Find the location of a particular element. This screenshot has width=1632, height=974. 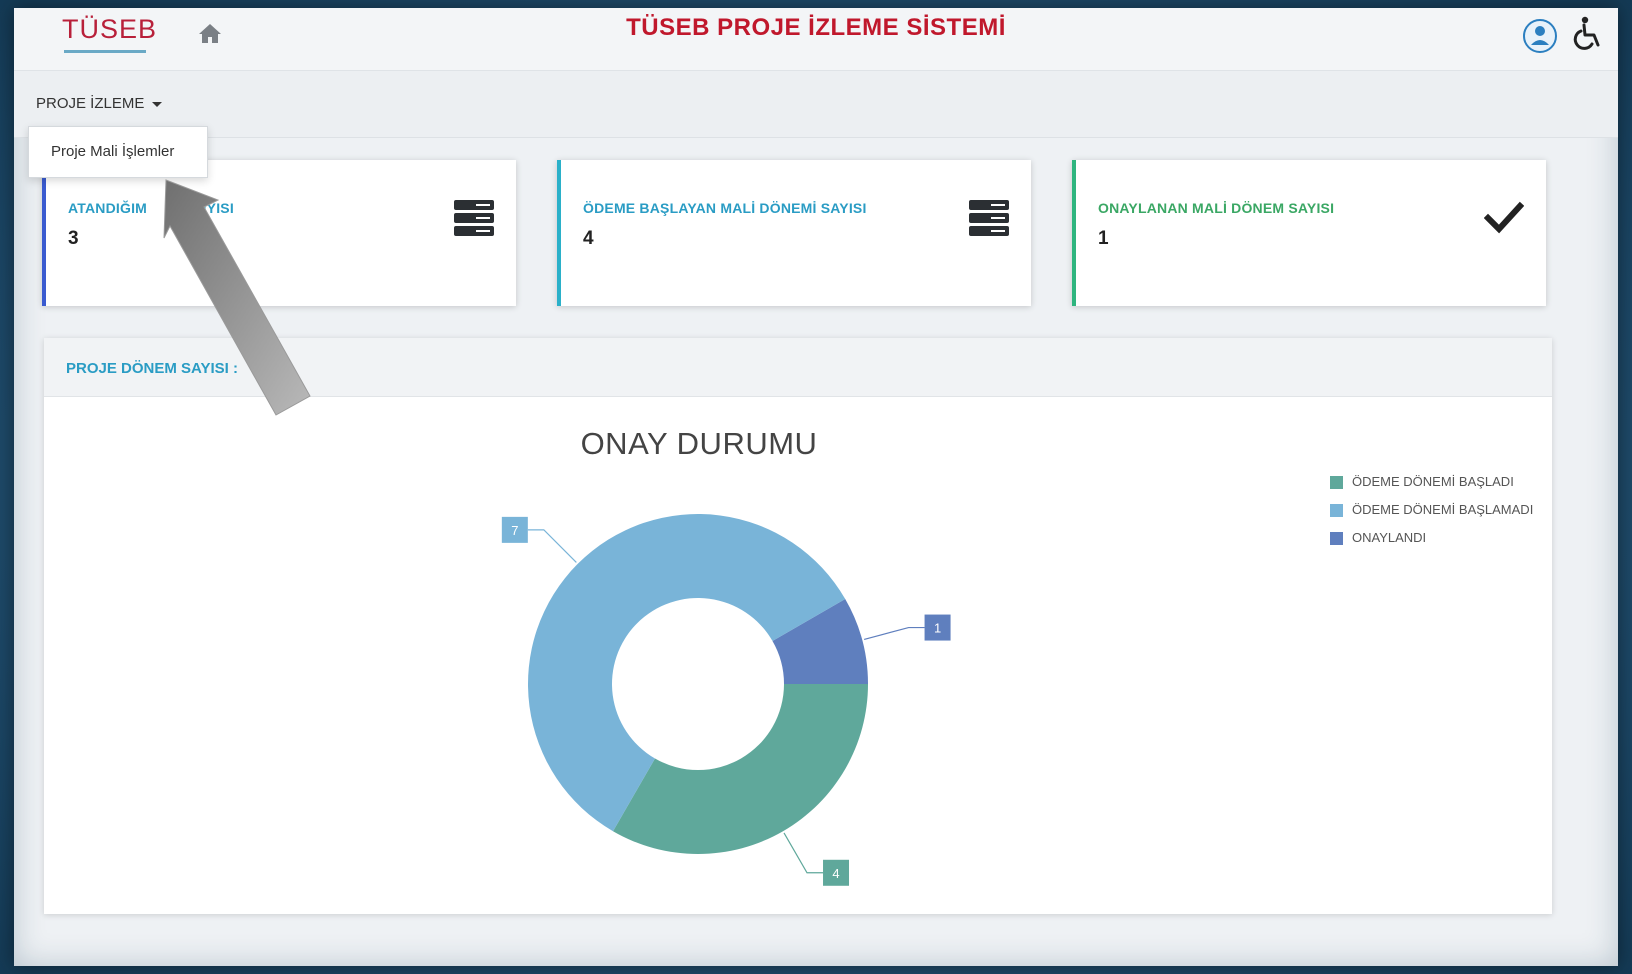

panel-header: PROJE DÖNEM SAYISI : is located at coordinates (798, 367).